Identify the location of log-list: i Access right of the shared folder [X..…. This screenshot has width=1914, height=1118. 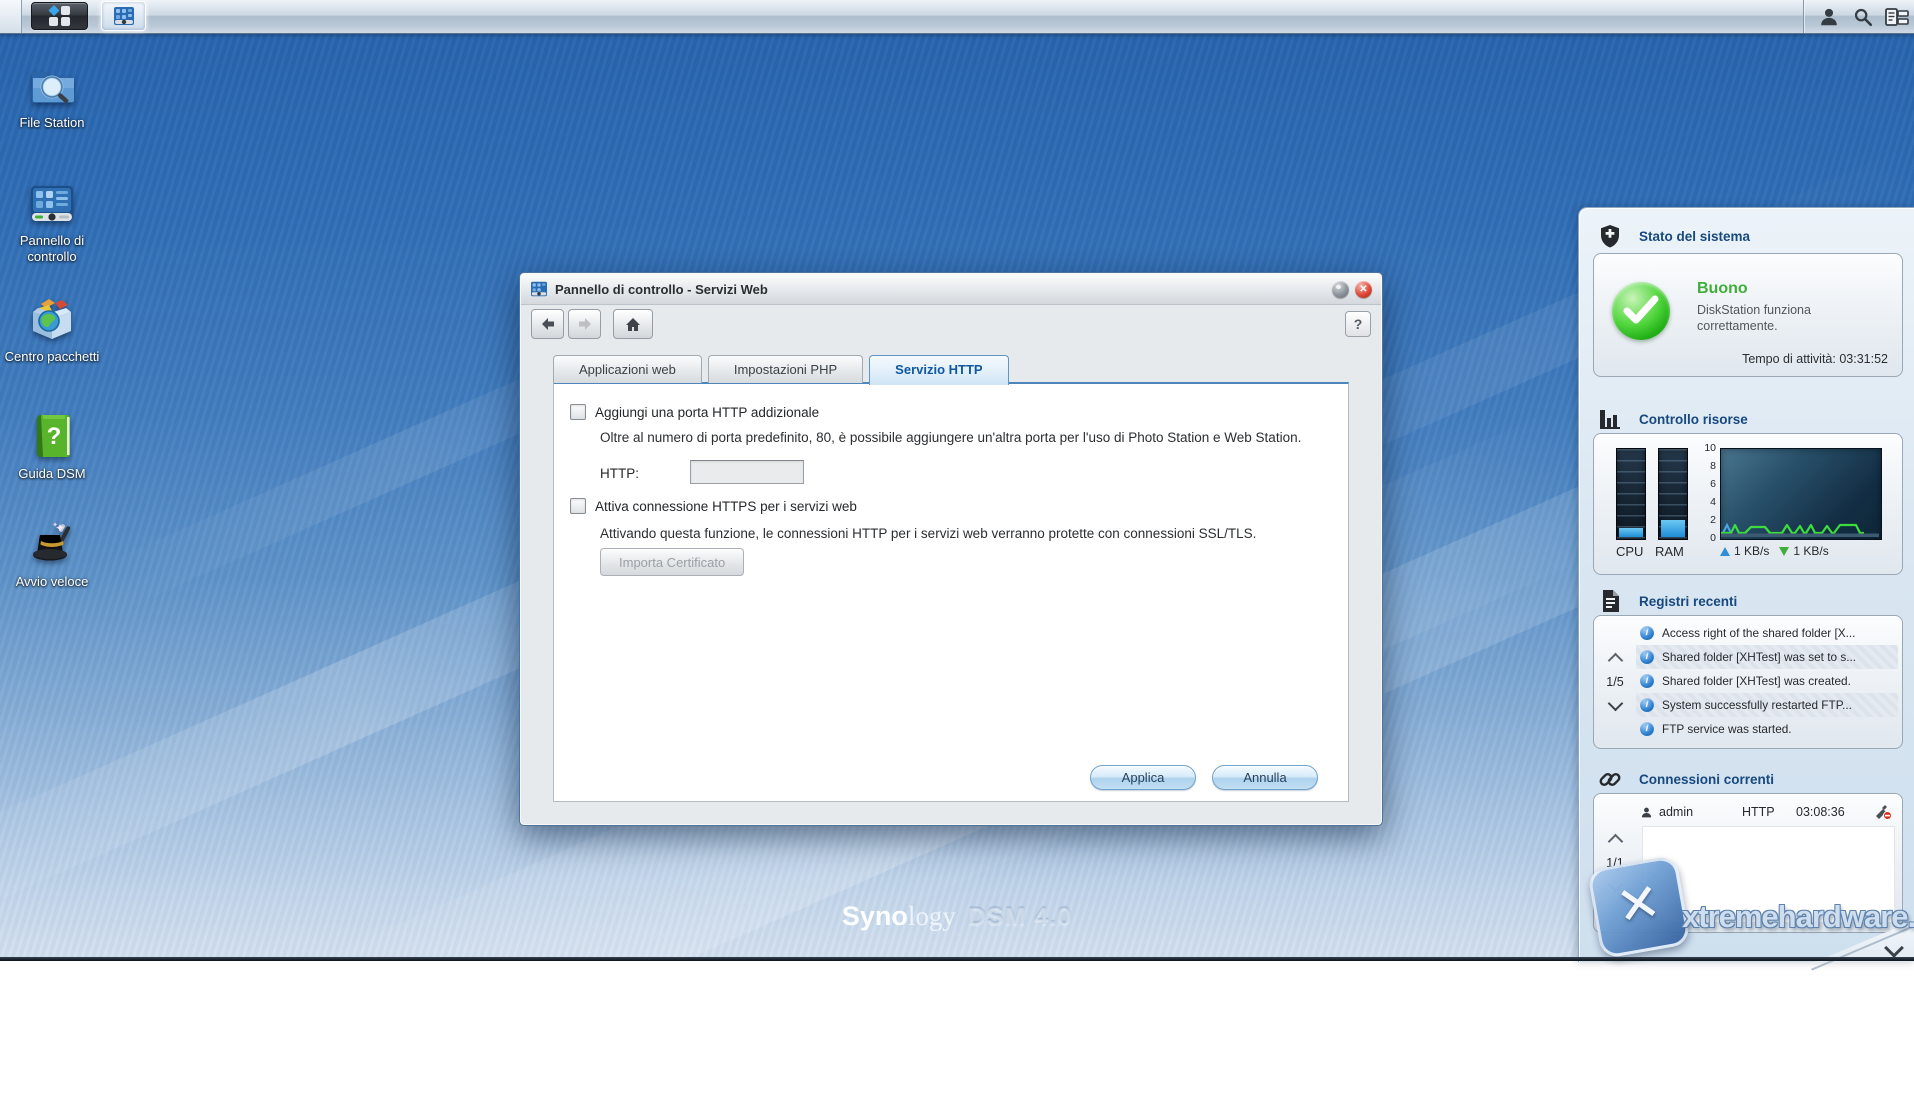
(1767, 681).